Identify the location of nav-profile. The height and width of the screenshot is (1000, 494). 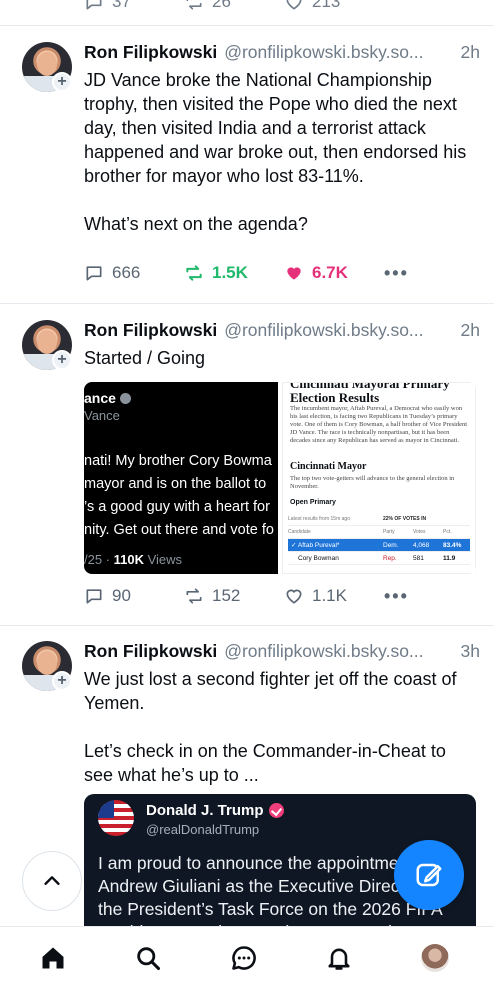
(435, 958).